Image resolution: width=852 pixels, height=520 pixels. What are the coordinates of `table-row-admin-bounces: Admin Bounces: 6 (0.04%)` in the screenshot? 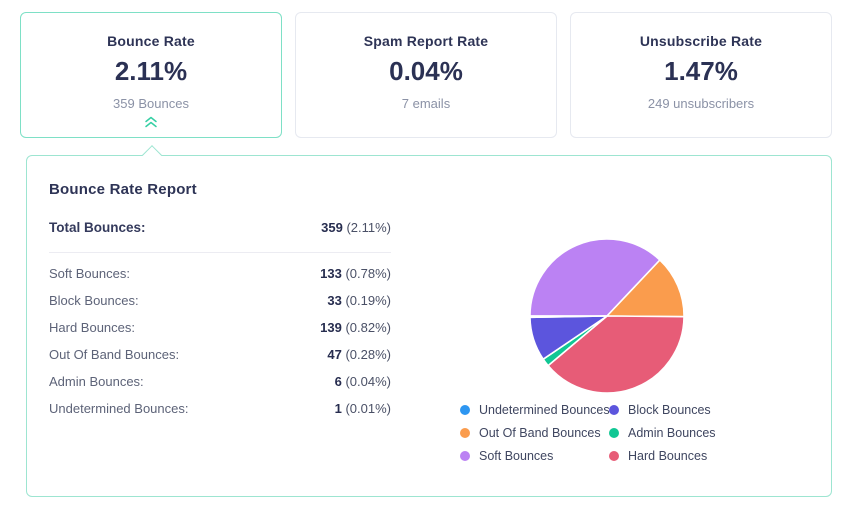 It's located at (220, 381).